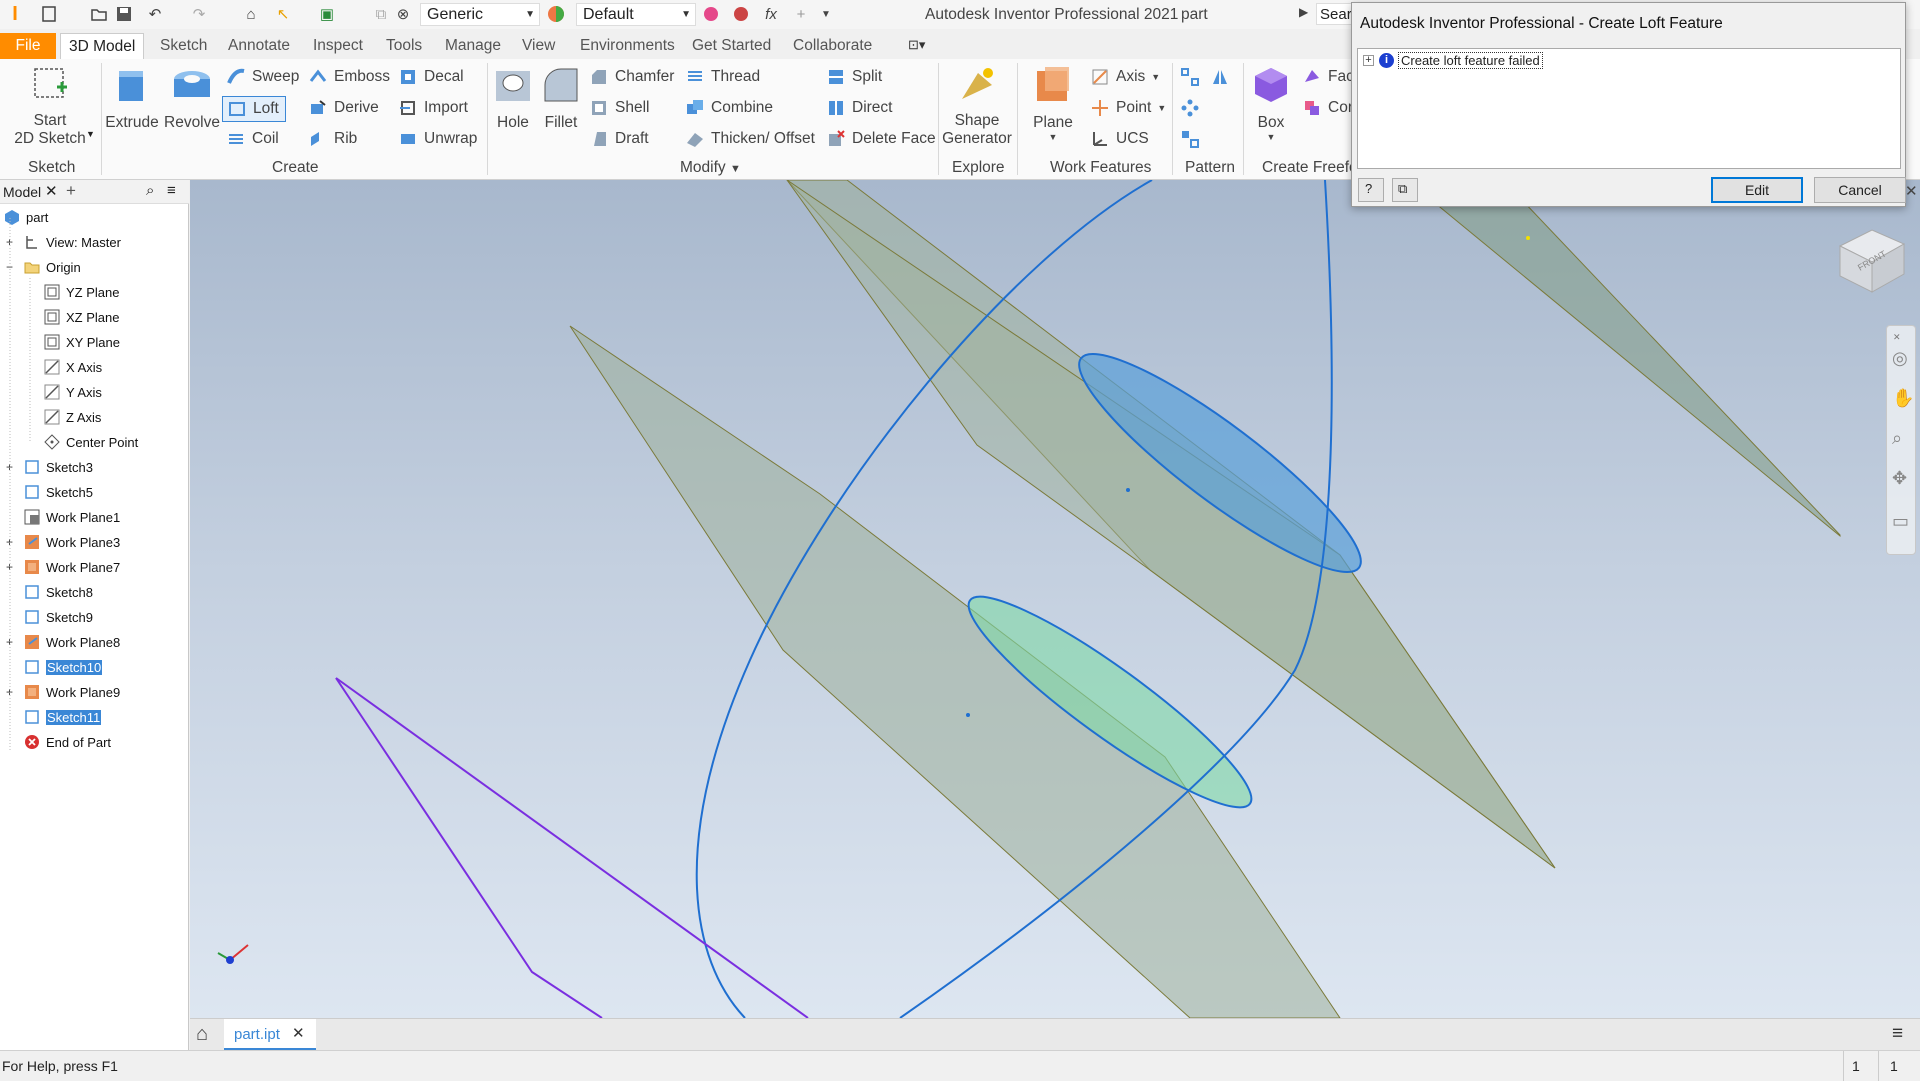 Image resolution: width=1920 pixels, height=1081 pixels. Describe the element at coordinates (437, 139) in the screenshot. I see `unwrap-button: Unwrap` at that location.